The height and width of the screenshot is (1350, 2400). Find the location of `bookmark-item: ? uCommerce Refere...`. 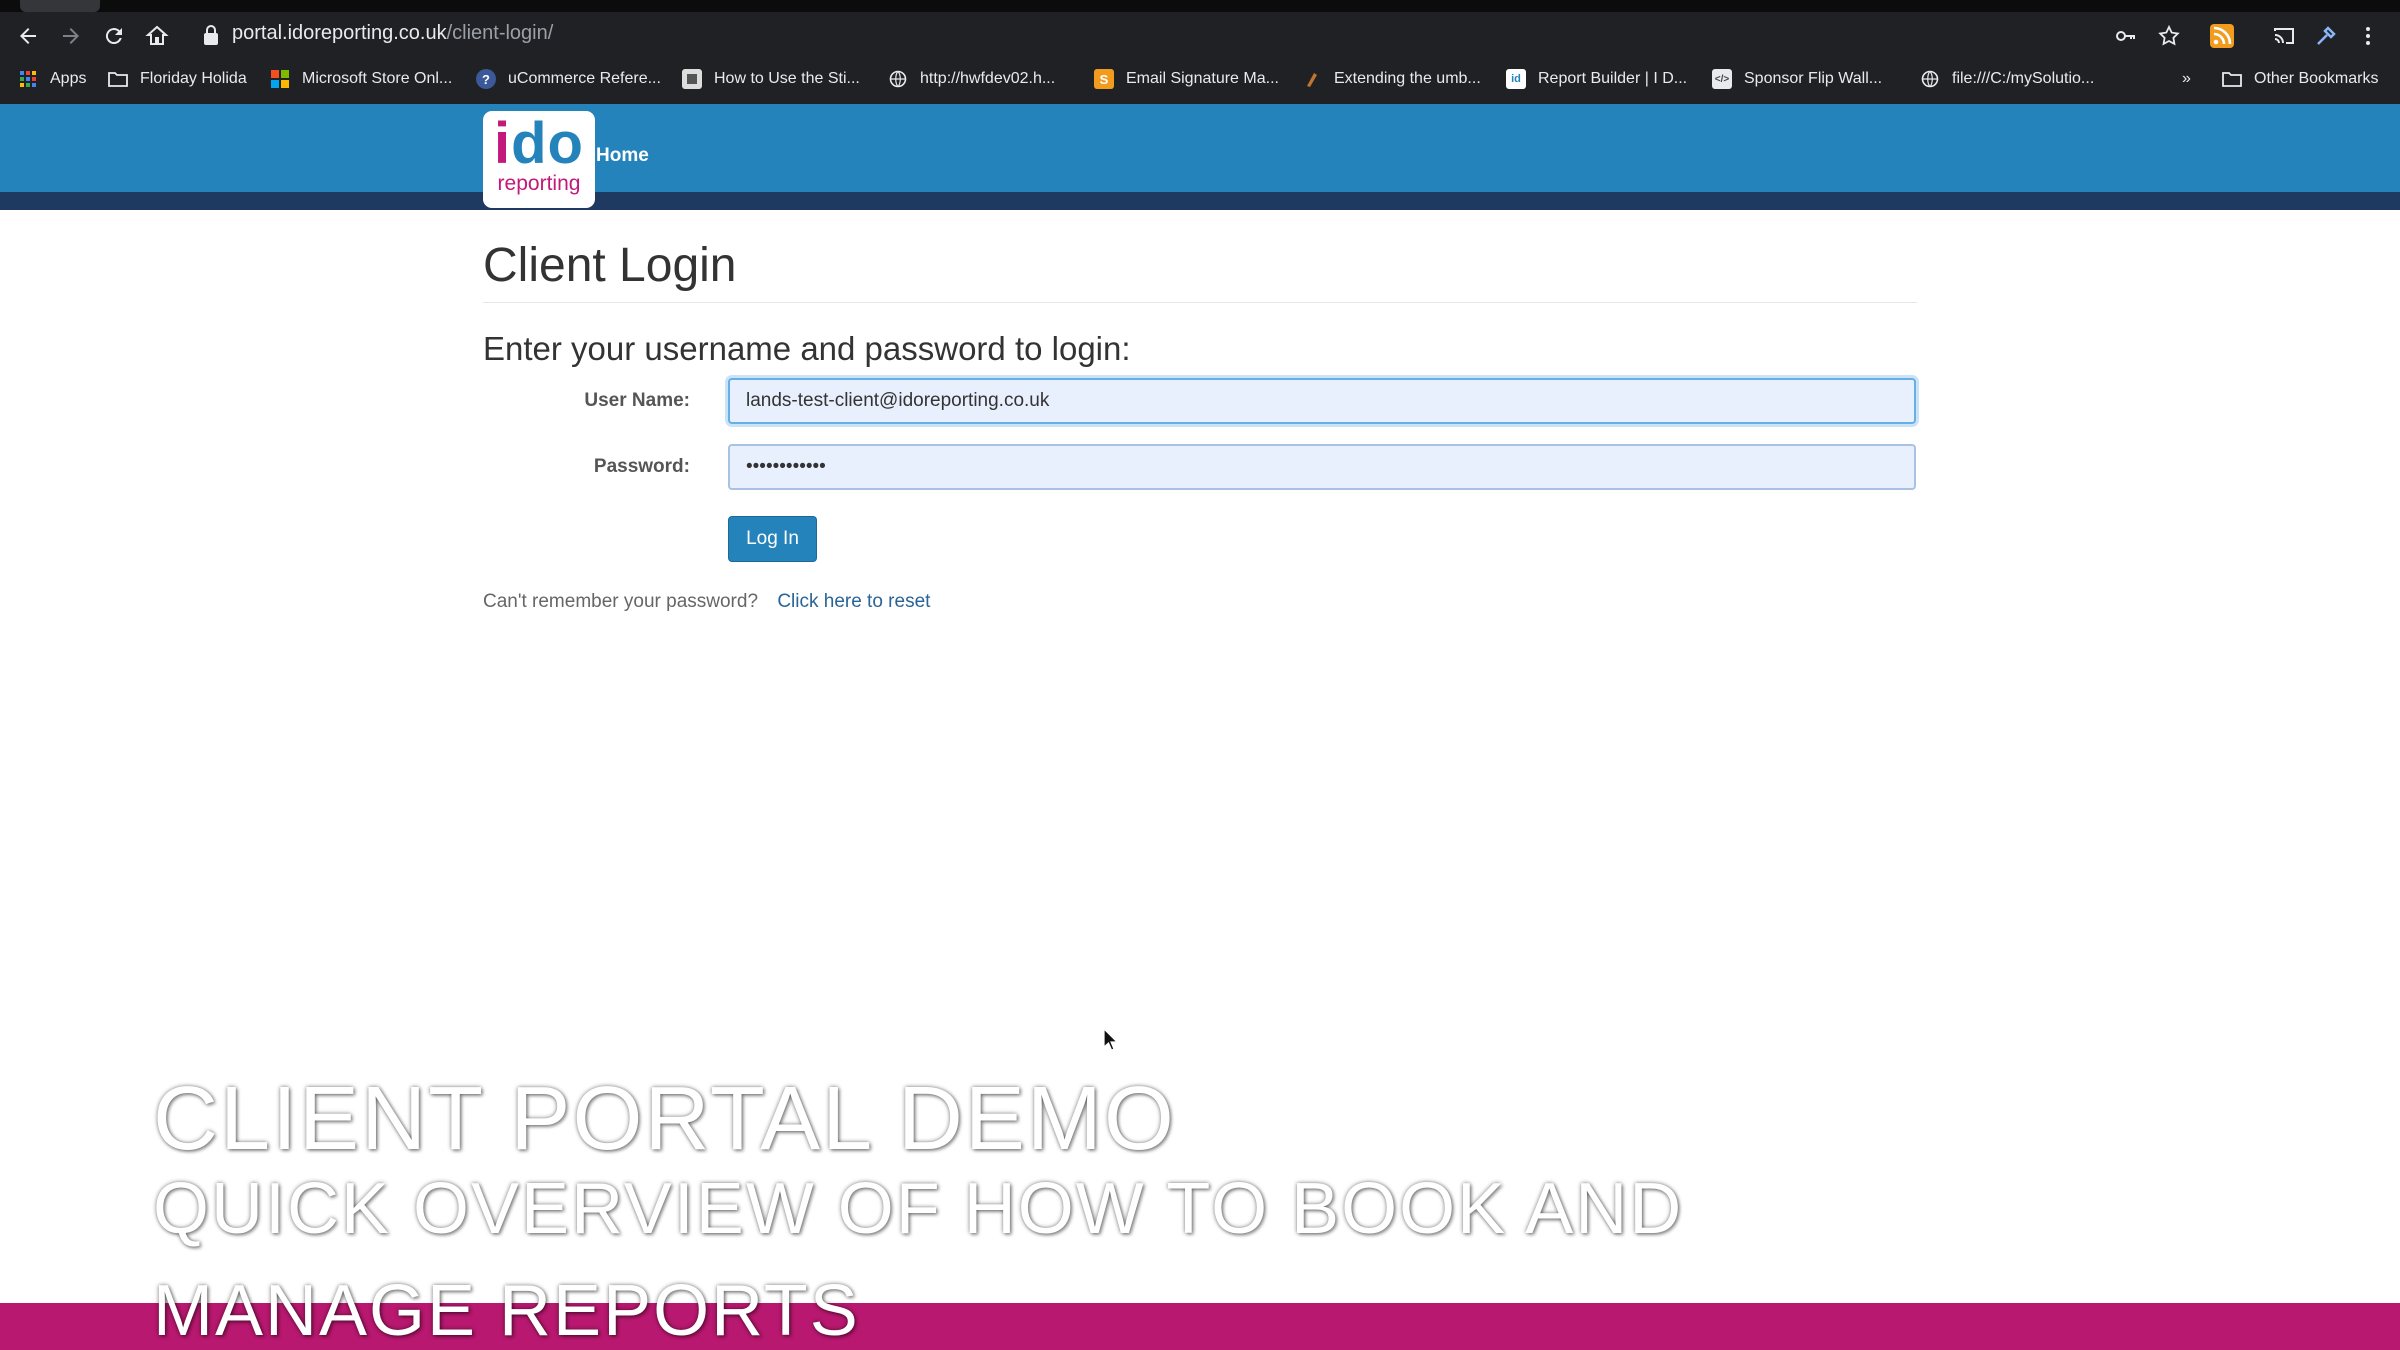

bookmark-item: ? uCommerce Refere... is located at coordinates (568, 79).